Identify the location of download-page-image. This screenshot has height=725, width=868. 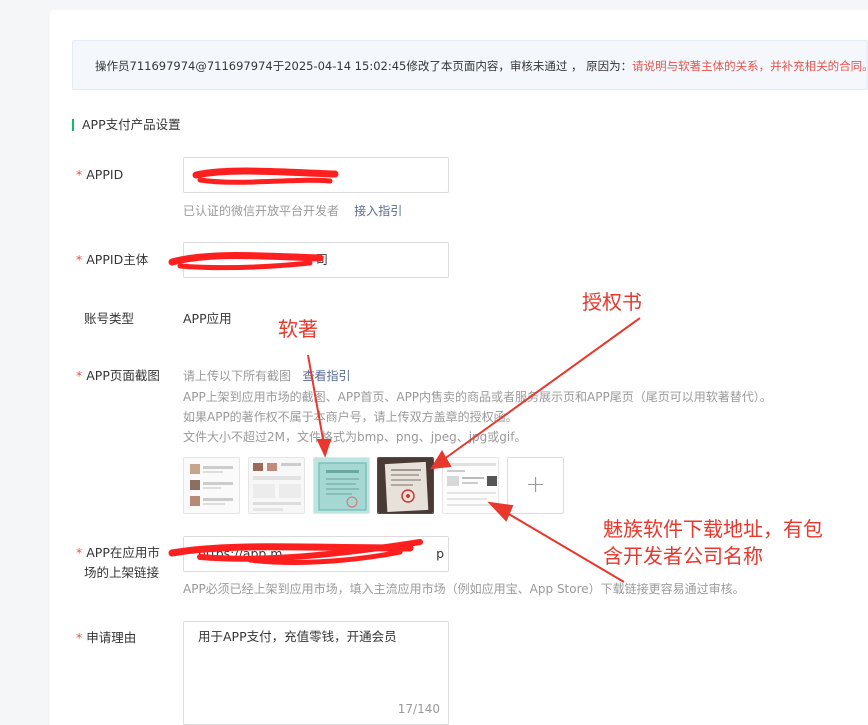
(470, 485).